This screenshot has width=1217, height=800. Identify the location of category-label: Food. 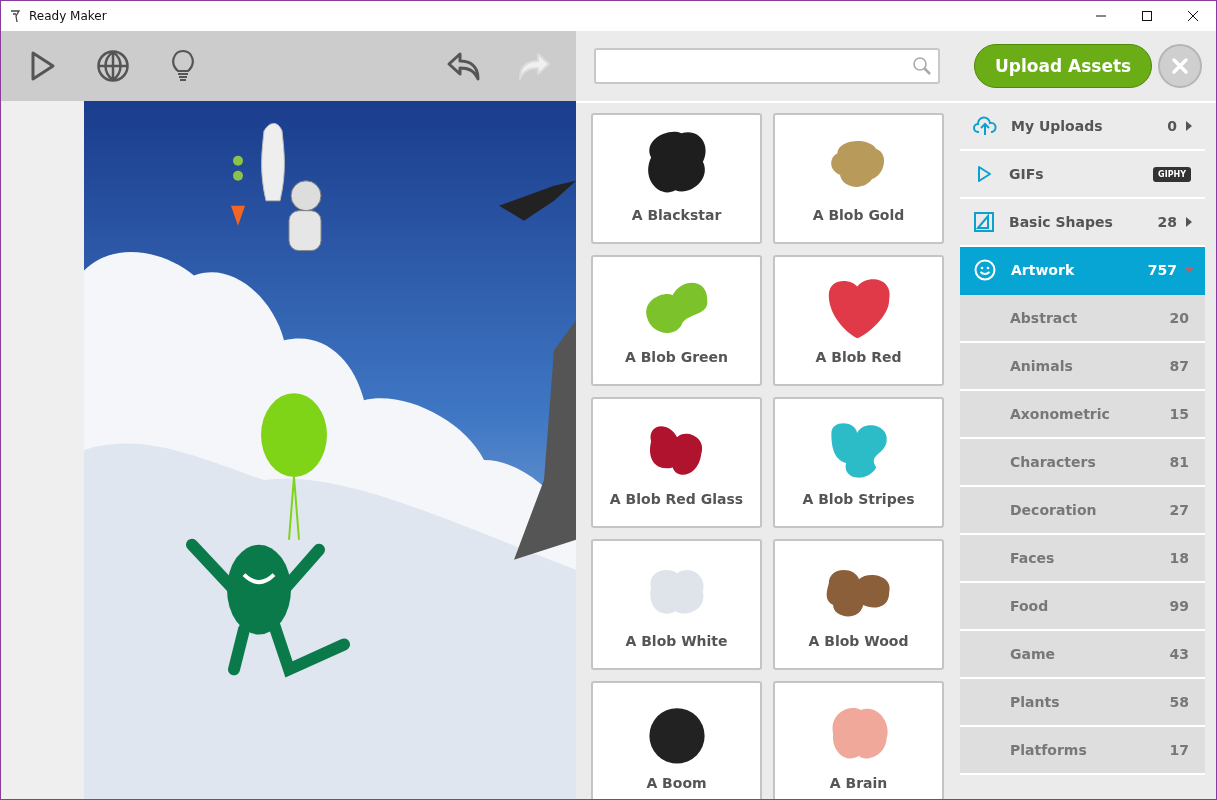
(1030, 606).